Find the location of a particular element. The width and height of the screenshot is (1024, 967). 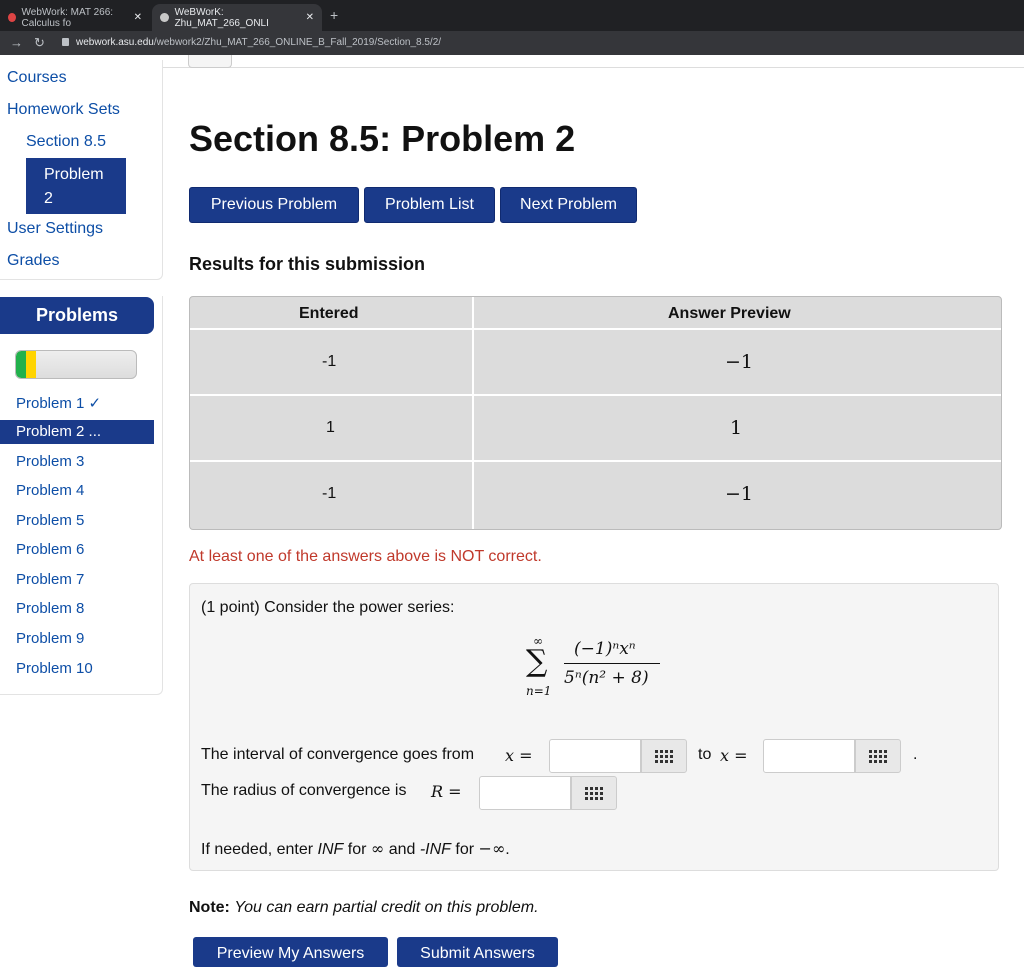

browser-tab: WebWork: MAT 266: Calculus fo ✕ is located at coordinates (75, 17).